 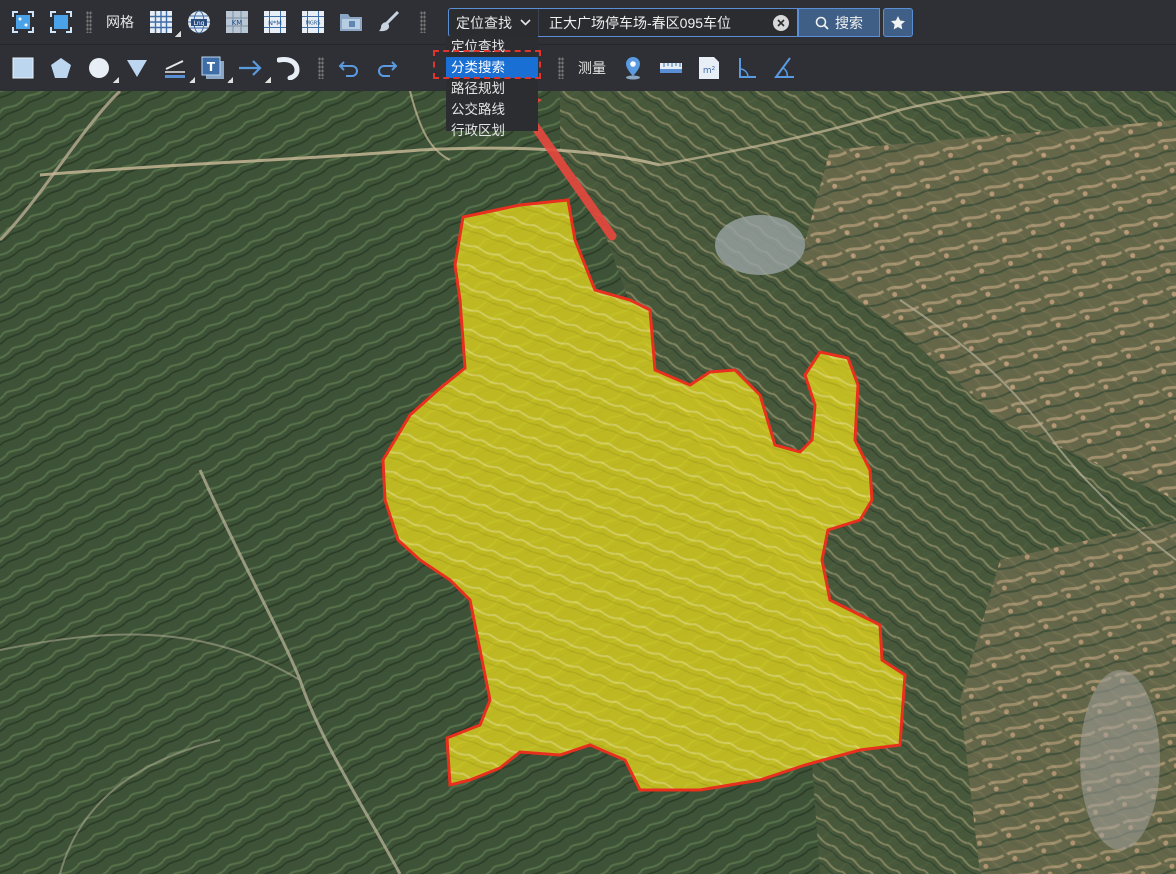 I want to click on svg-text: Lng, so click(x=199, y=23).